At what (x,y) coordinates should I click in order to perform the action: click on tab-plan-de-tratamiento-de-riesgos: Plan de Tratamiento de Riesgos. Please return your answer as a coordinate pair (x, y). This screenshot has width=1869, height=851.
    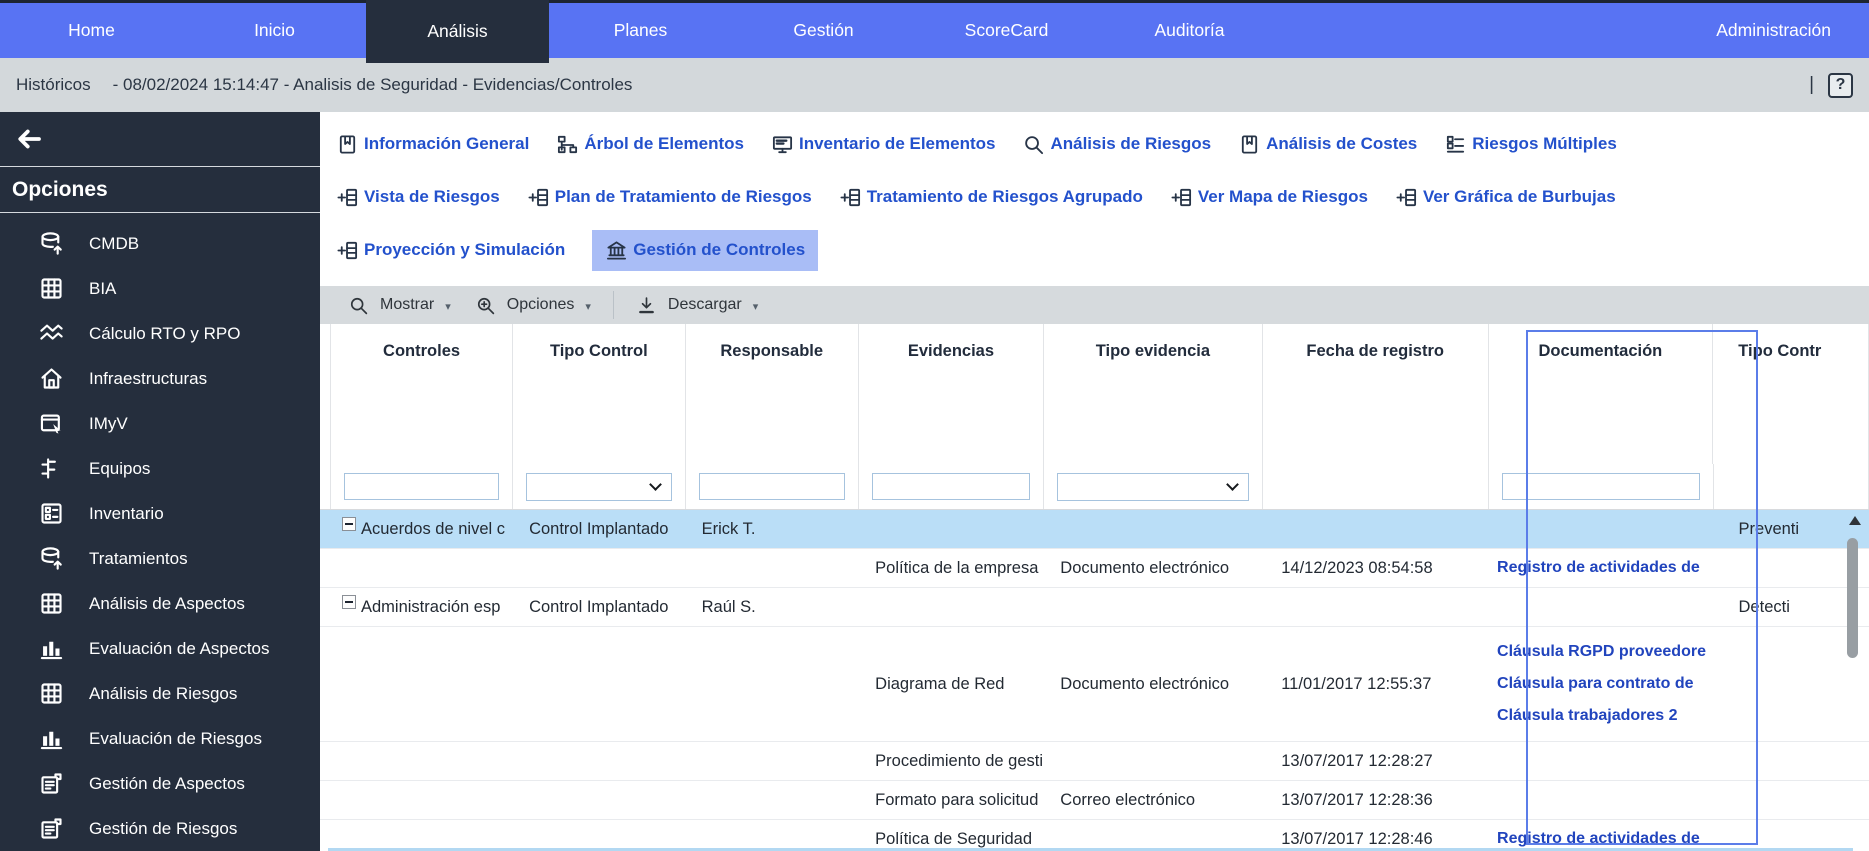
    Looking at the image, I should click on (669, 197).